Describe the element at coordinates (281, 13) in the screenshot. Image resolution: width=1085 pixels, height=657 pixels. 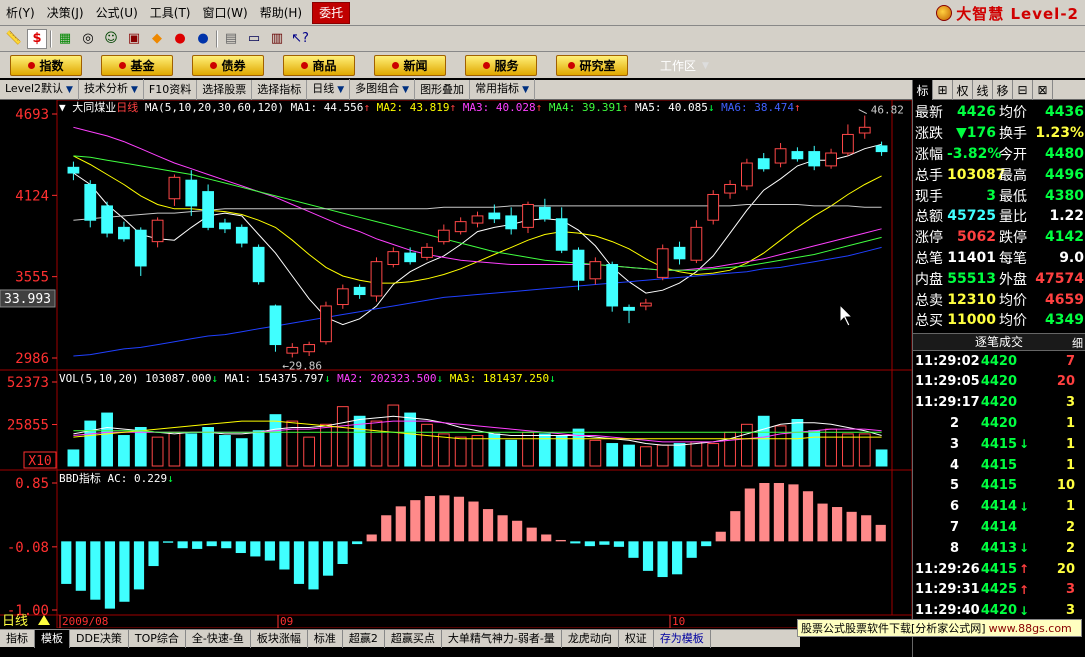
I see `menu-item-5: 帮助(H)` at that location.